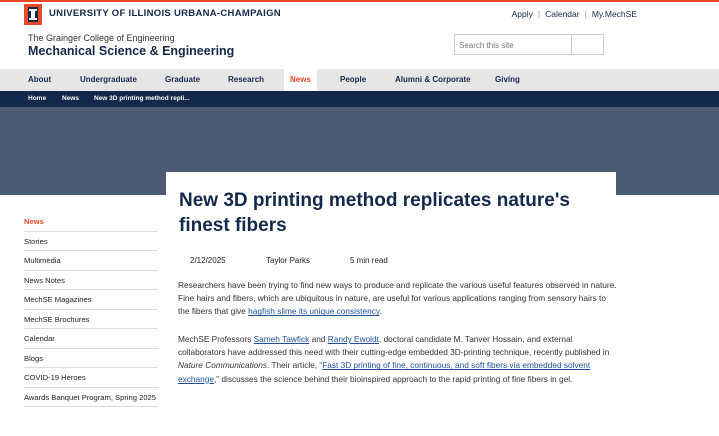 This screenshot has width=719, height=436. I want to click on sidebar-item-news: News, so click(91, 222).